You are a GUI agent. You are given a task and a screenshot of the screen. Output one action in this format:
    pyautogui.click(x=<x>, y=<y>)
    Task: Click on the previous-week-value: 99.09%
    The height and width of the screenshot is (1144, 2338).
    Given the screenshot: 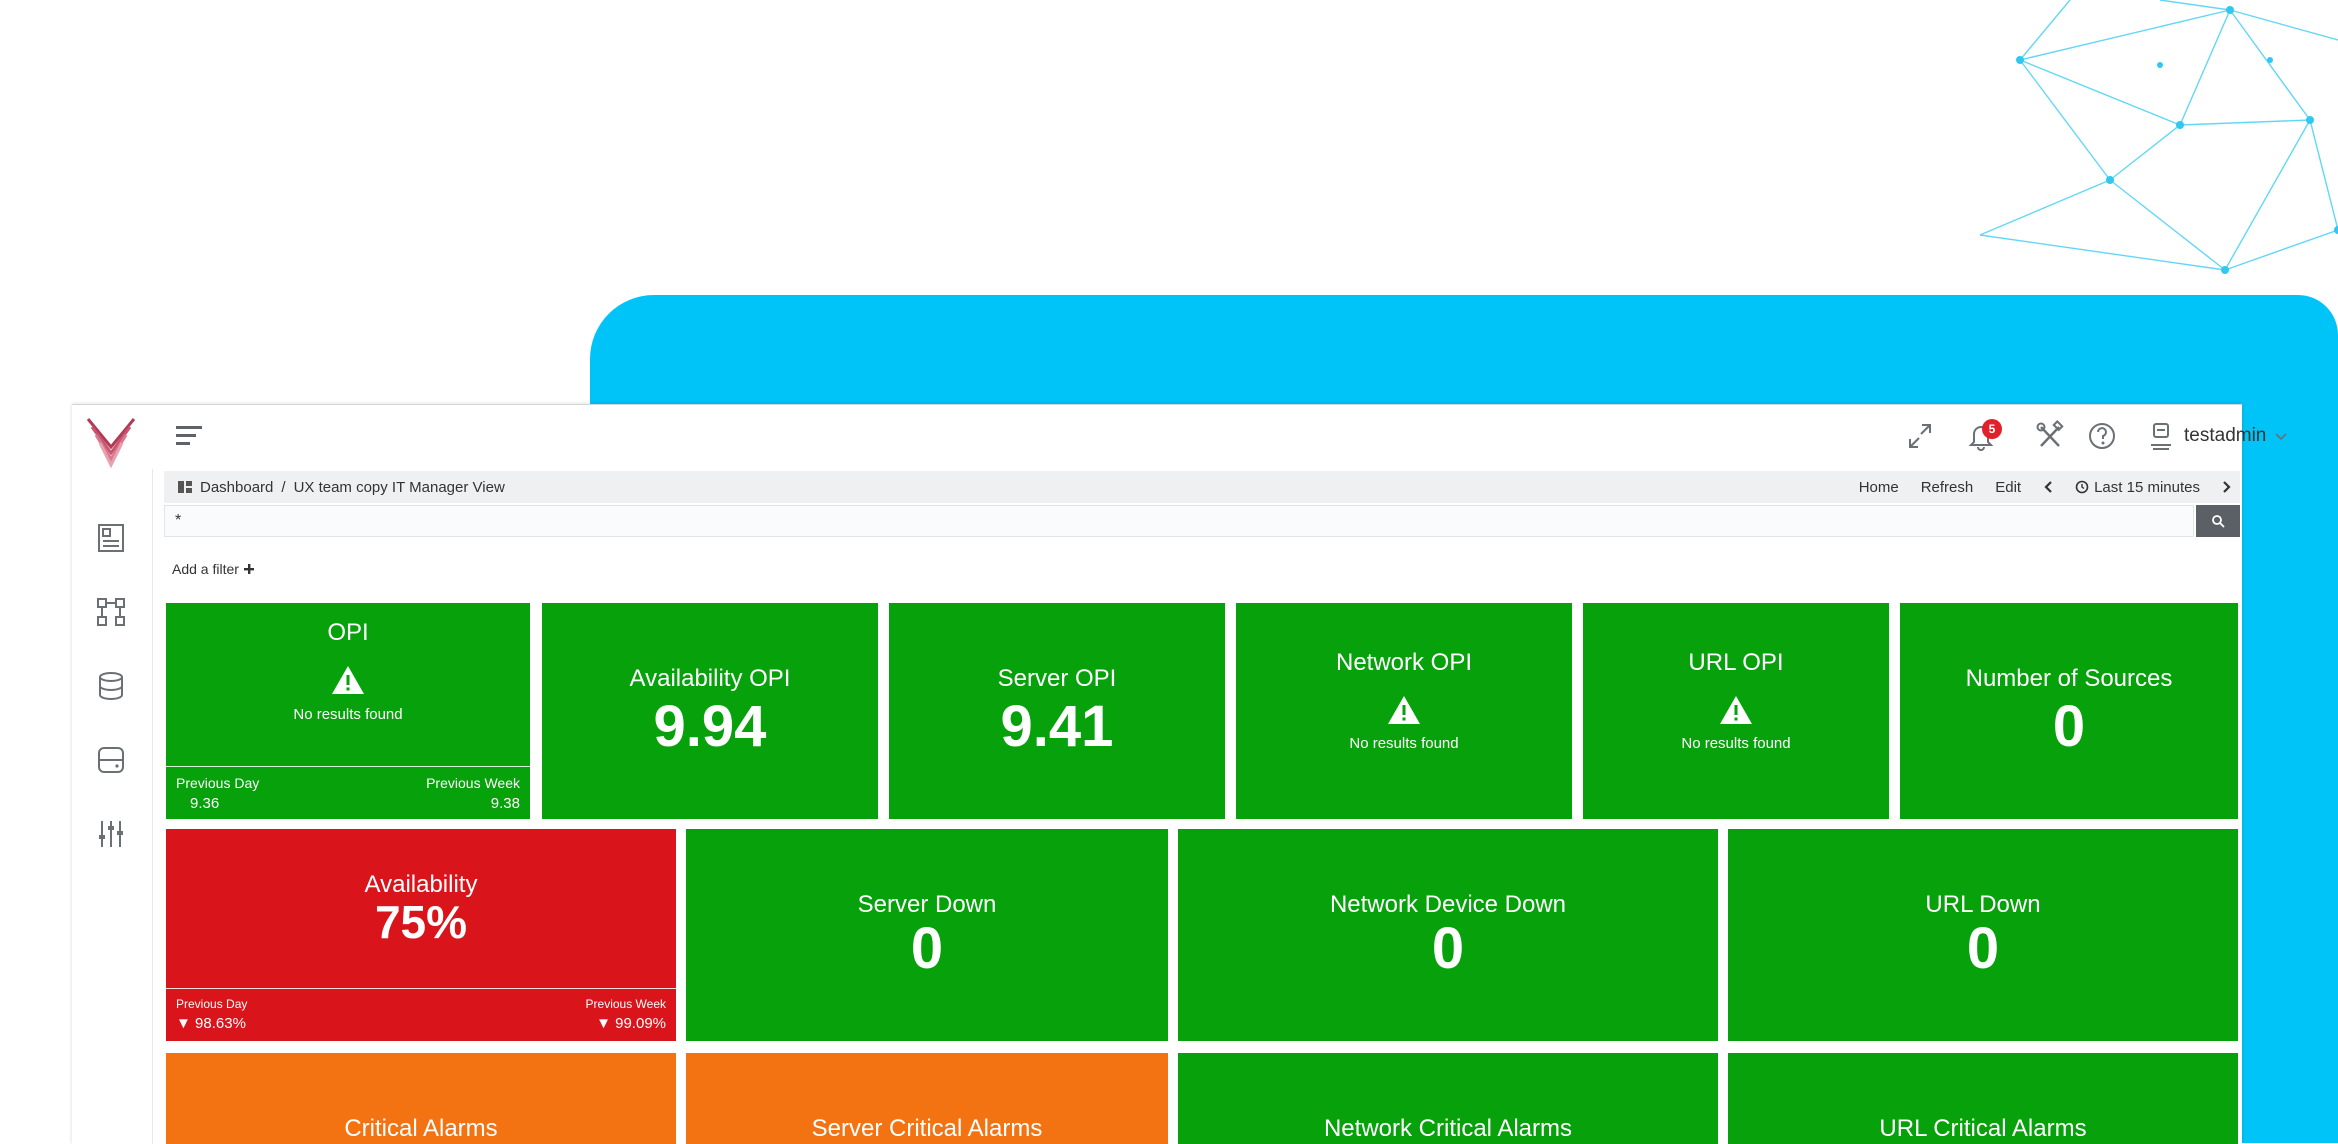 What is the action you would take?
    pyautogui.click(x=640, y=1023)
    